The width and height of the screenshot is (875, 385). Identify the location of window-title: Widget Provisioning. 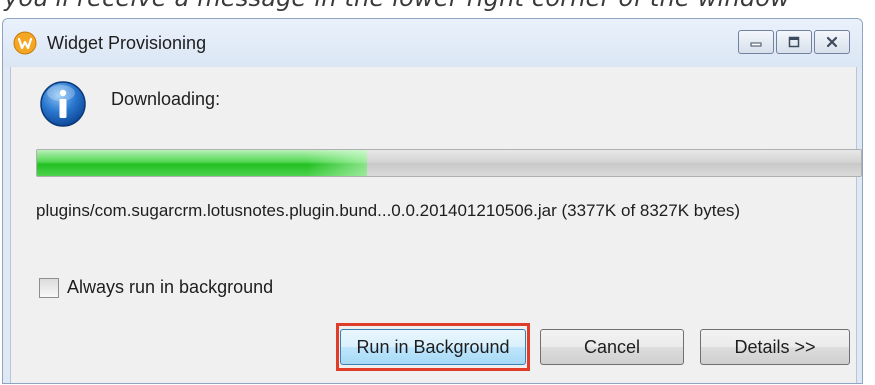
(127, 43).